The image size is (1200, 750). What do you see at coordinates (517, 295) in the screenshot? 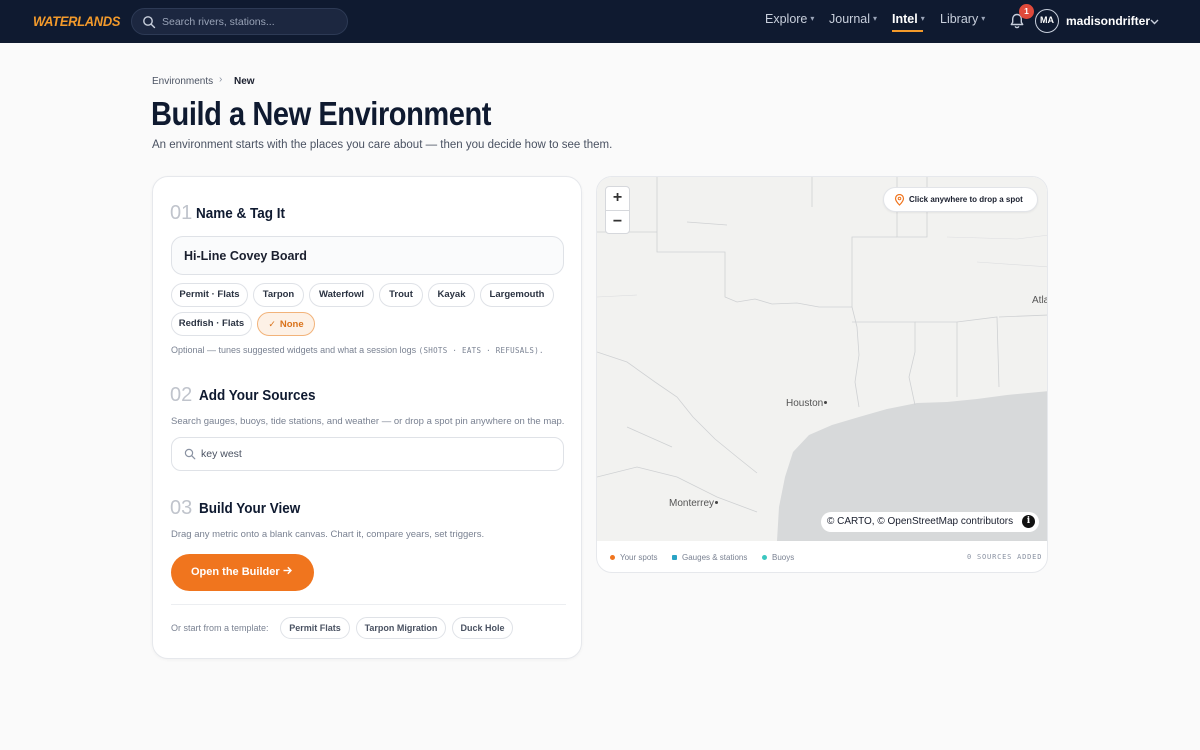
I see `tag-chip: Largemouth` at bounding box center [517, 295].